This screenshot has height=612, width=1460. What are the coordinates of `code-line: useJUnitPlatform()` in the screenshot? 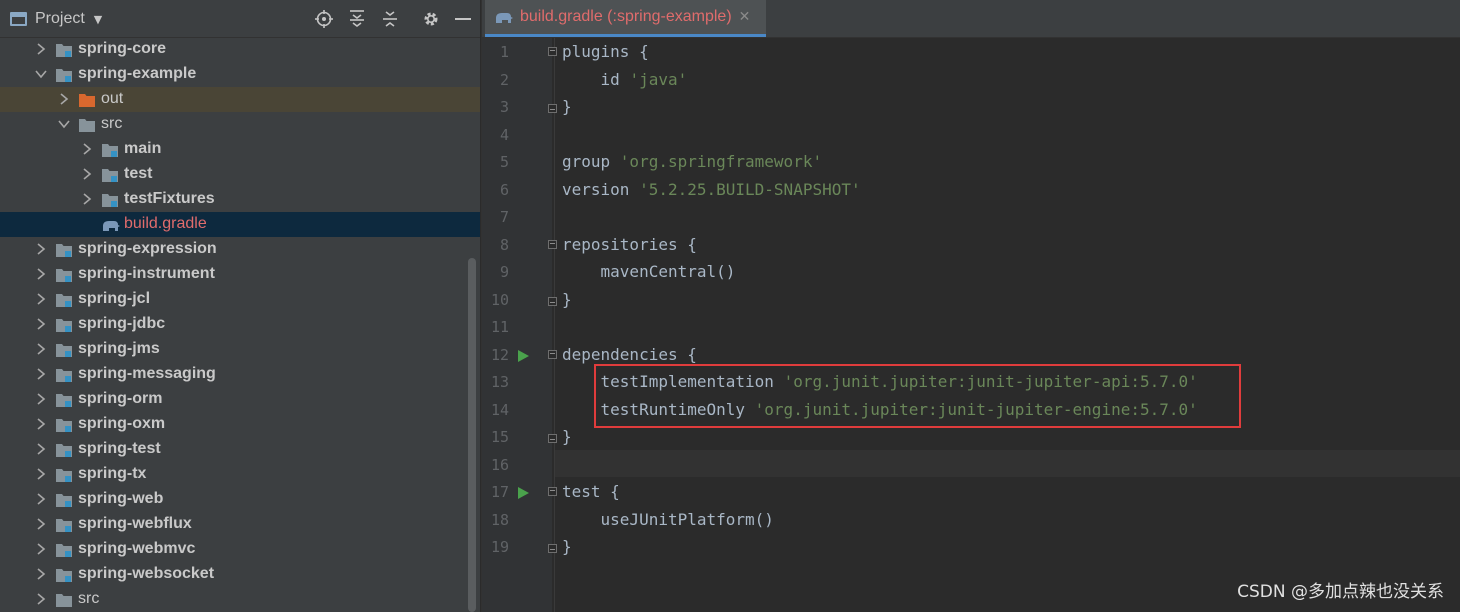 It's located at (668, 519).